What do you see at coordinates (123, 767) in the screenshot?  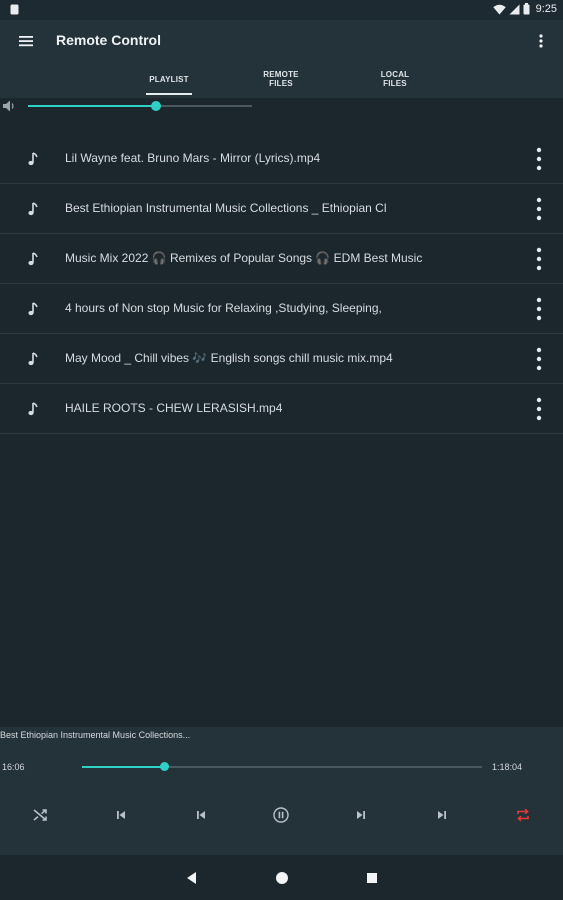 I see `seek-bar-fill` at bounding box center [123, 767].